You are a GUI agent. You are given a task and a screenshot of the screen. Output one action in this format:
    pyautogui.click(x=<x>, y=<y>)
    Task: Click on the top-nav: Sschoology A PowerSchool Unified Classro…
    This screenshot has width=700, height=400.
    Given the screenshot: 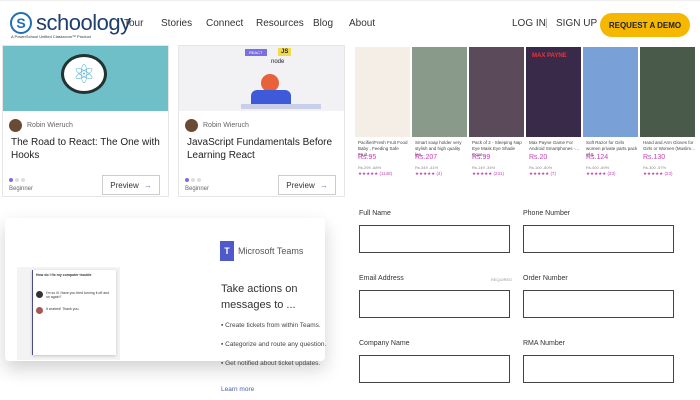 What is the action you would take?
    pyautogui.click(x=350, y=22)
    